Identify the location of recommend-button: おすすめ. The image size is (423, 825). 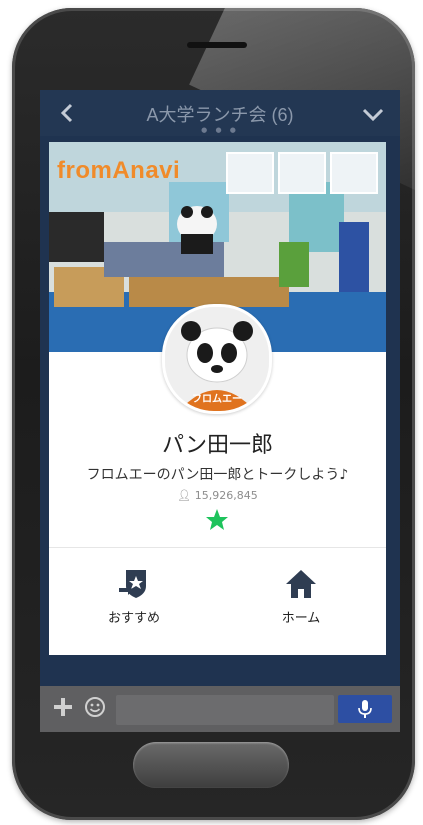
(134, 596).